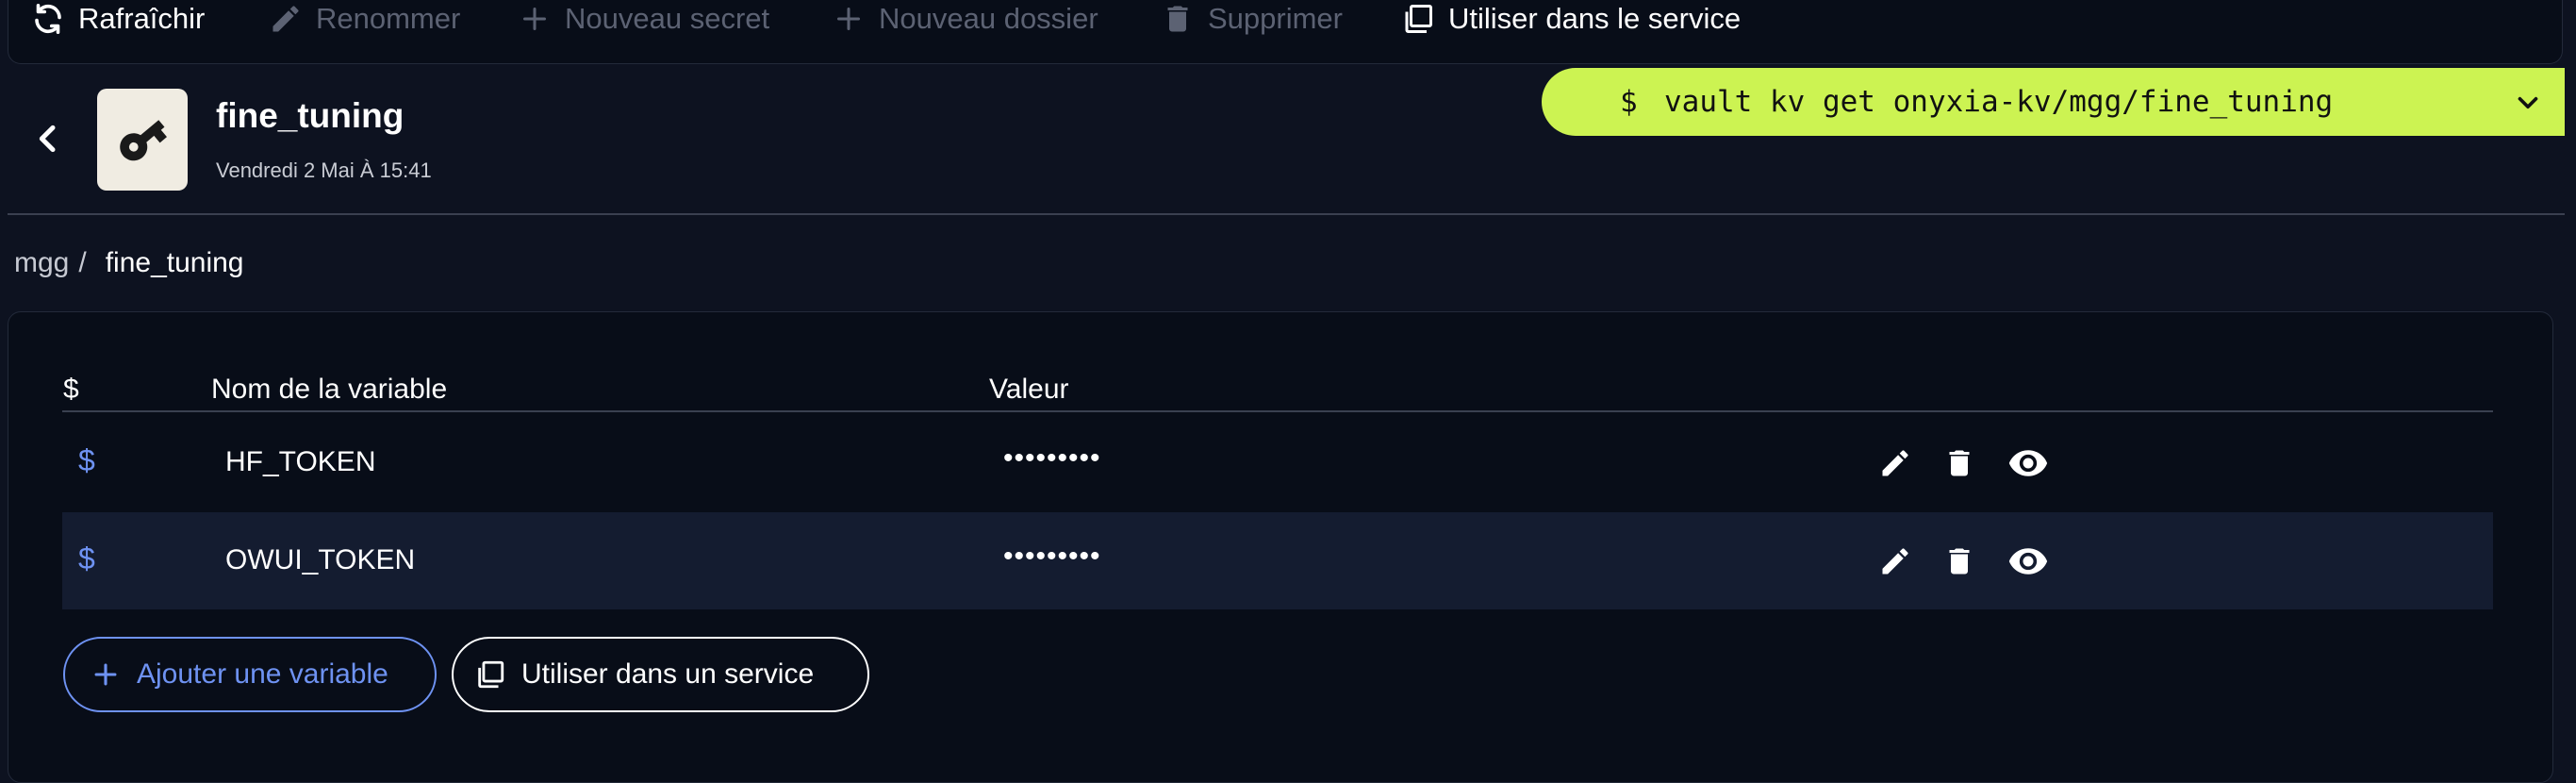 The image size is (2576, 783). What do you see at coordinates (1277, 462) in the screenshot?
I see `table-row: $ HF_TOKEN •••••••••` at bounding box center [1277, 462].